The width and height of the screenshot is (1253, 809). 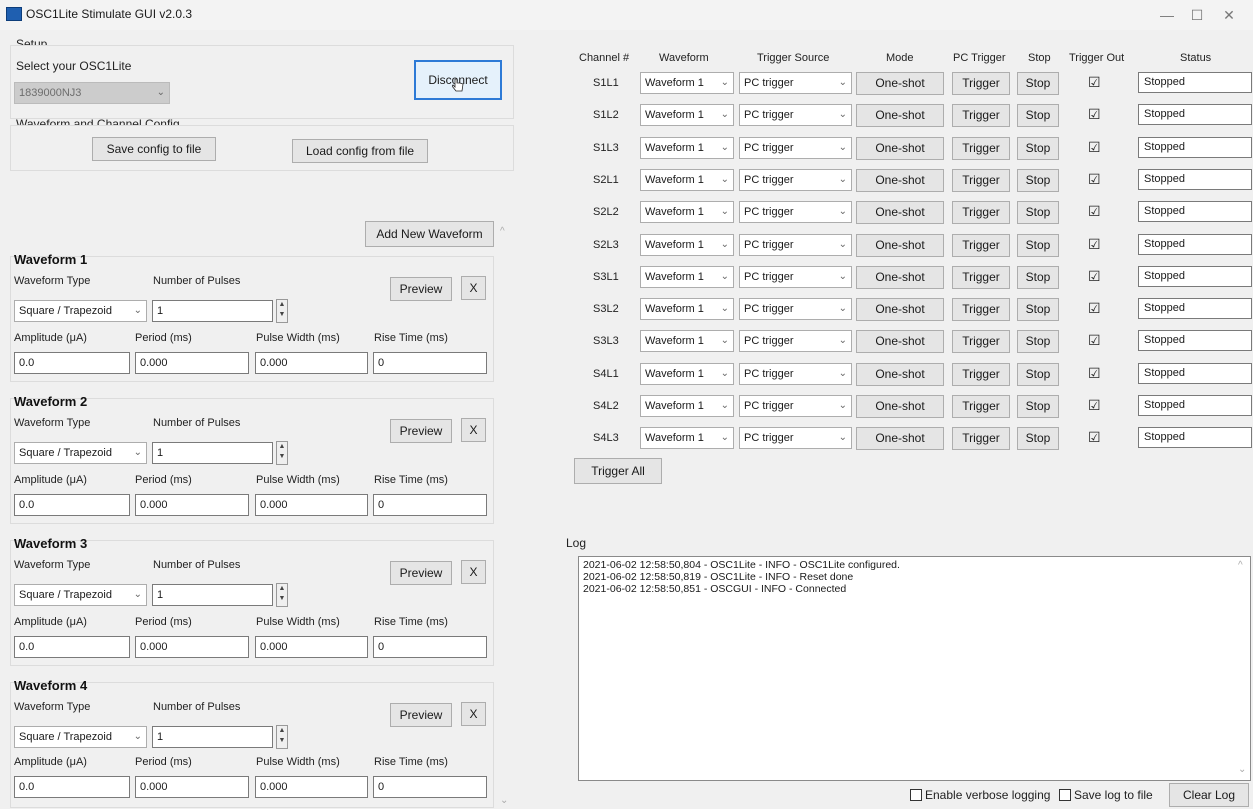 I want to click on log-scroll-down-icon: ⌄, so click(x=1242, y=769).